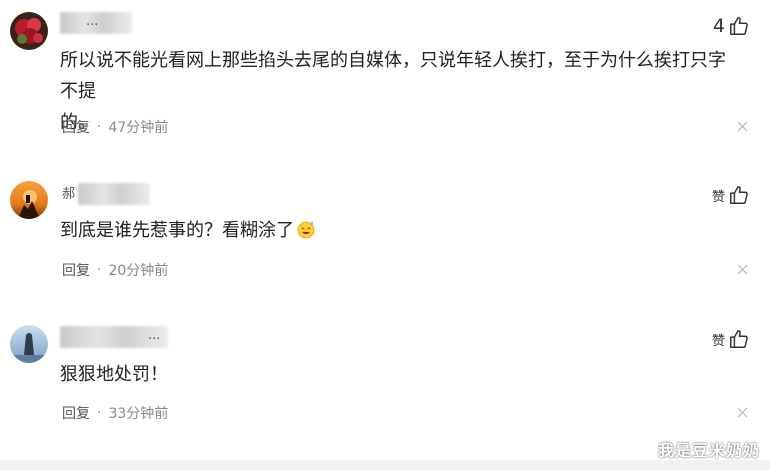 This screenshot has height=470, width=770. Describe the element at coordinates (306, 230) in the screenshot. I see `sweat-smile-emoji-icon` at that location.